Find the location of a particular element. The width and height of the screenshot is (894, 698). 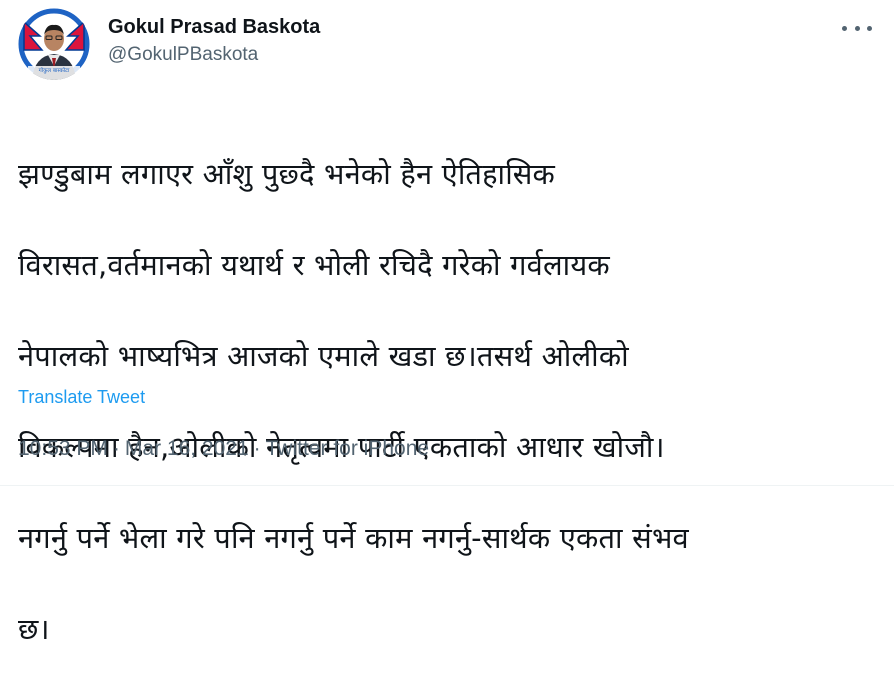

author-handle: @GokulPBaskota is located at coordinates (214, 55).